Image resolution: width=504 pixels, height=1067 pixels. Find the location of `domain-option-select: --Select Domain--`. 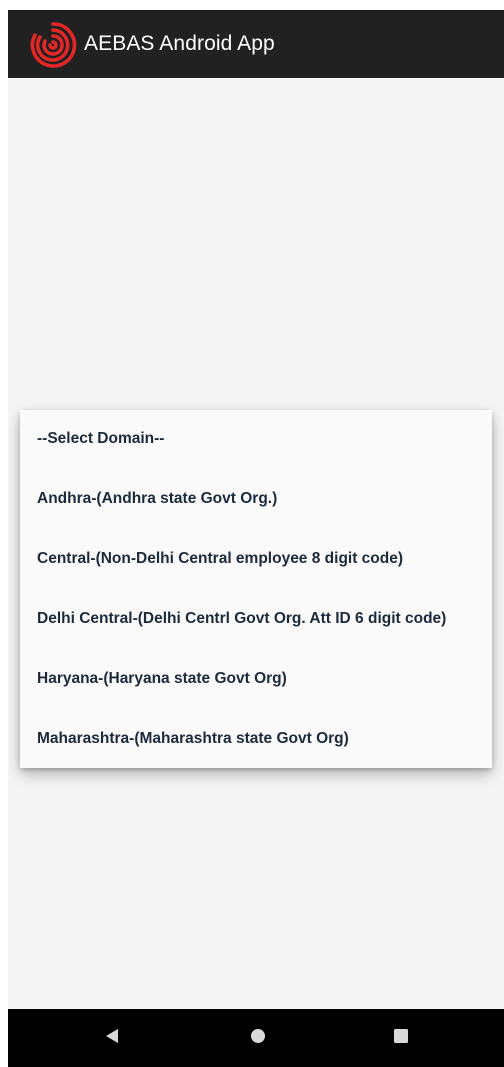

domain-option-select: --Select Domain-- is located at coordinates (100, 439).